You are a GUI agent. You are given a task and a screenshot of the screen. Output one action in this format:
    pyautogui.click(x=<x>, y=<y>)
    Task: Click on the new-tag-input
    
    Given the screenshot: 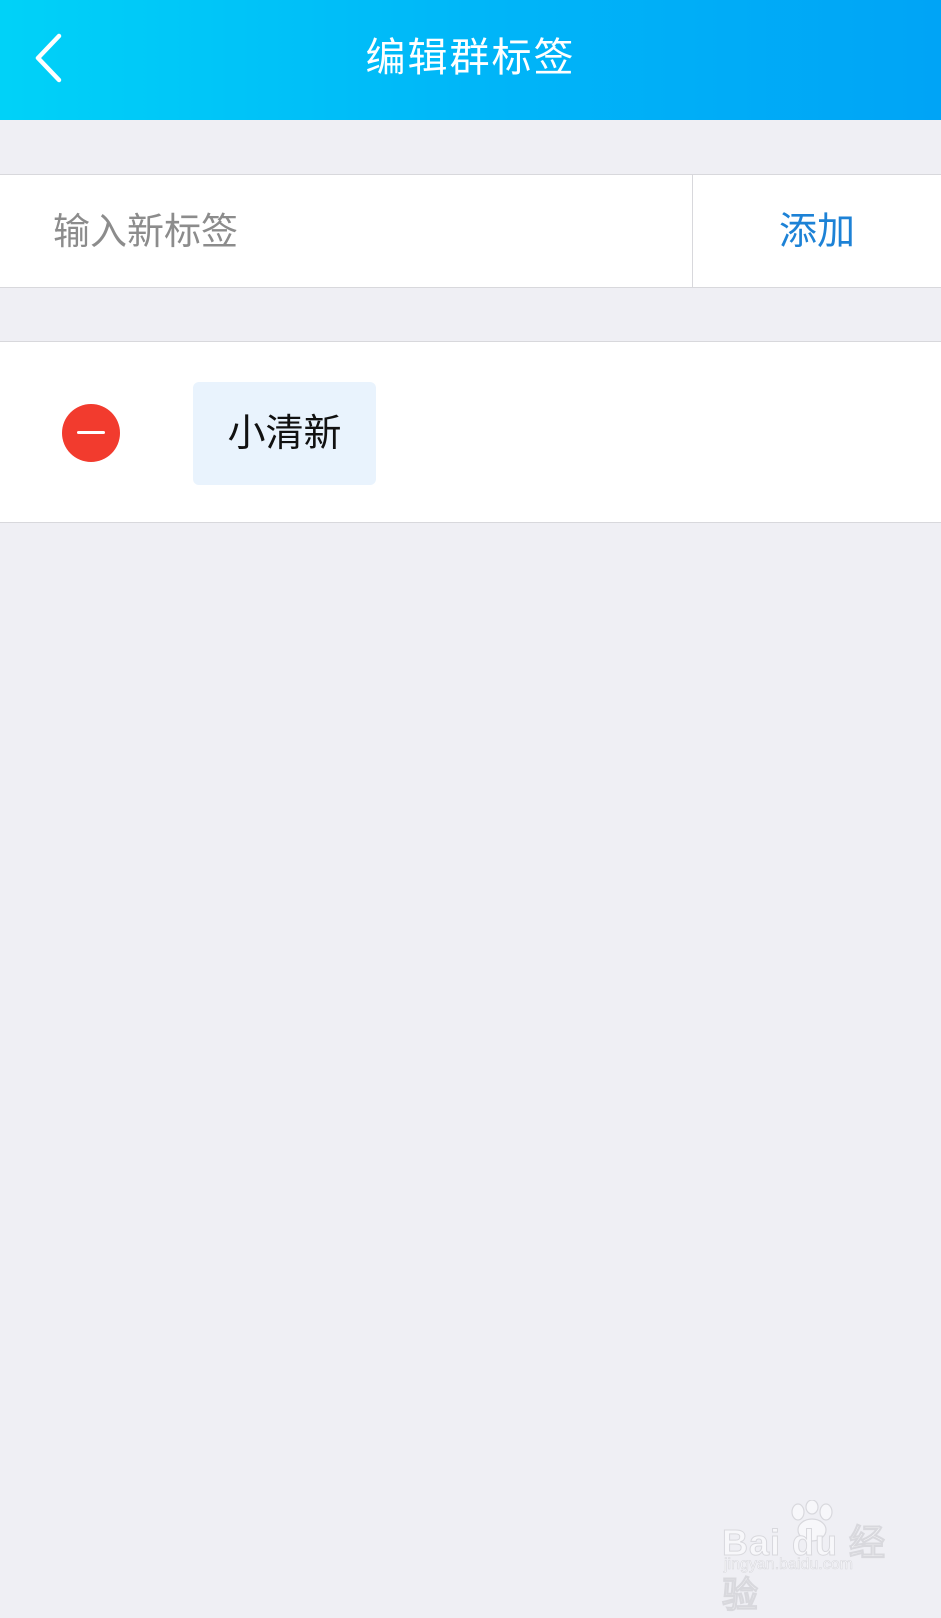 What is the action you would take?
    pyautogui.click(x=346, y=231)
    